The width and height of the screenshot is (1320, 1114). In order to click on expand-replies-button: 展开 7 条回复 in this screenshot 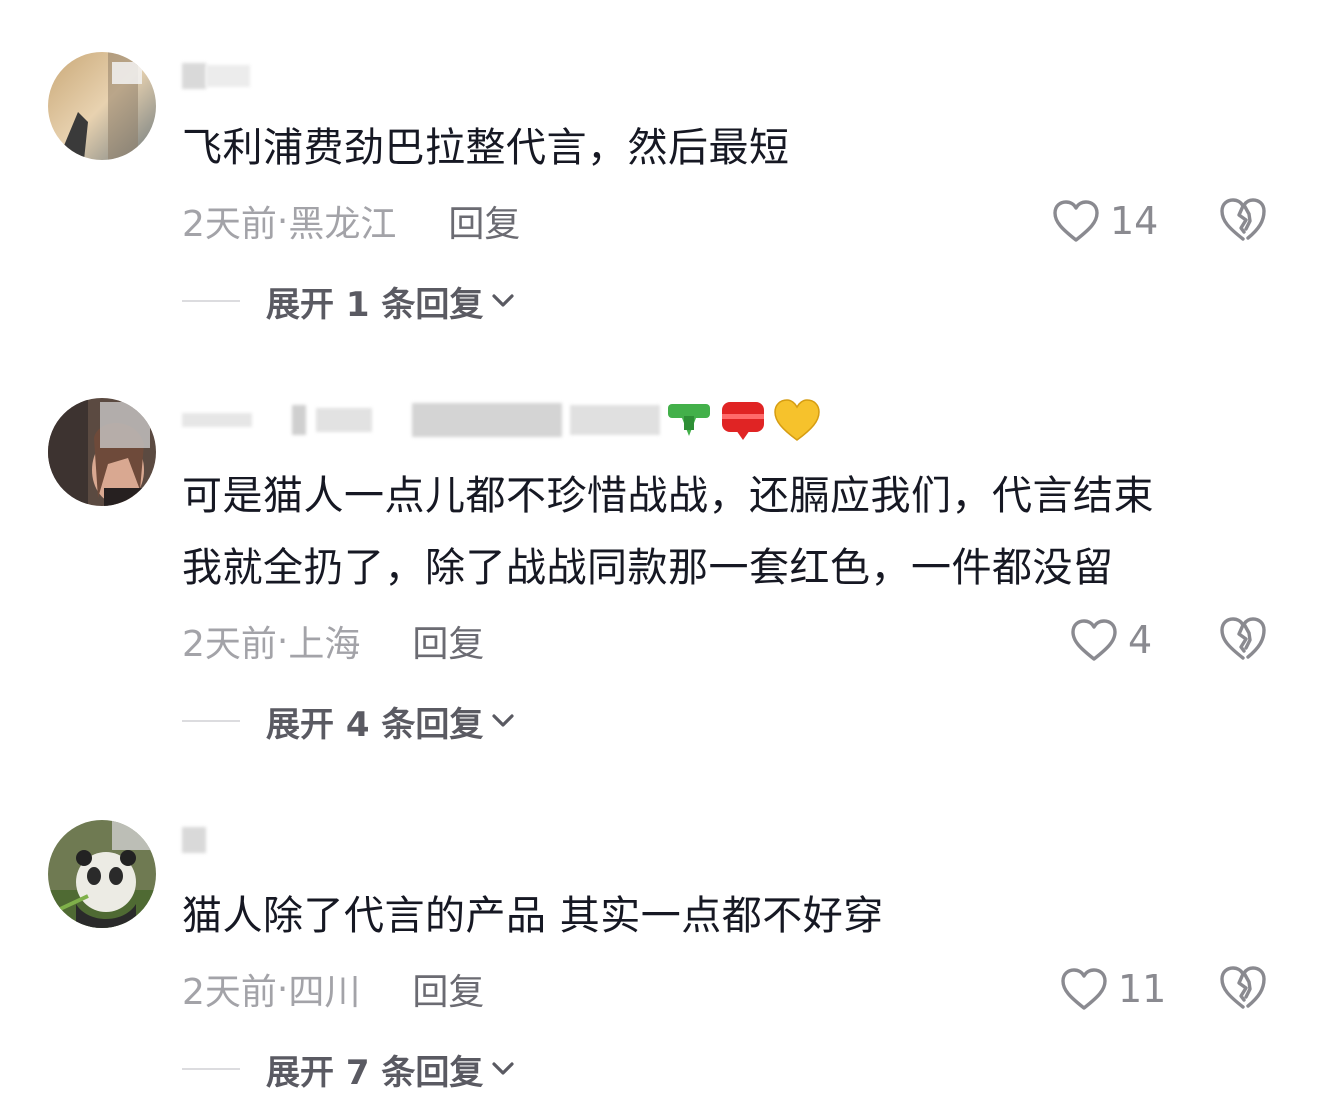, I will do `click(348, 1069)`.